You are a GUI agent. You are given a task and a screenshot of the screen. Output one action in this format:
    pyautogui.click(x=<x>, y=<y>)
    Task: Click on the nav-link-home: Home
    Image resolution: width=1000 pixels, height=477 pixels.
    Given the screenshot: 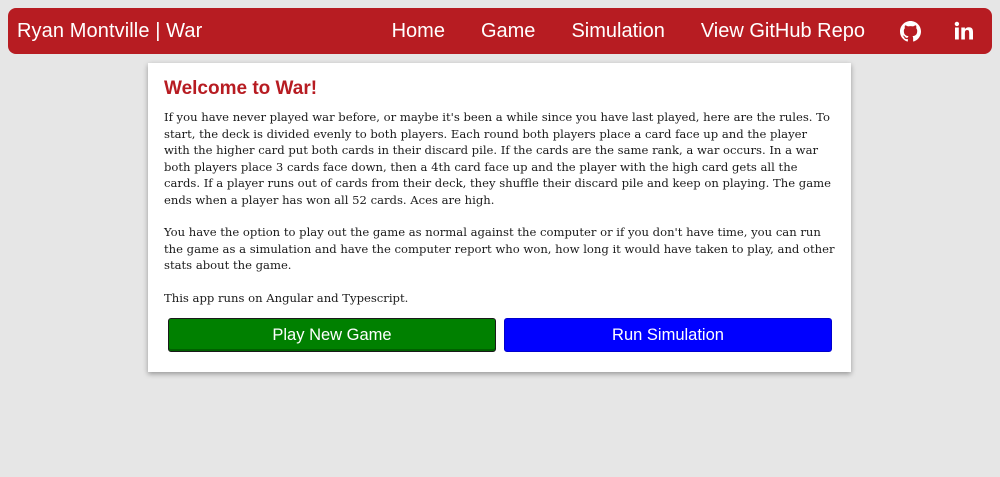 What is the action you would take?
    pyautogui.click(x=418, y=31)
    